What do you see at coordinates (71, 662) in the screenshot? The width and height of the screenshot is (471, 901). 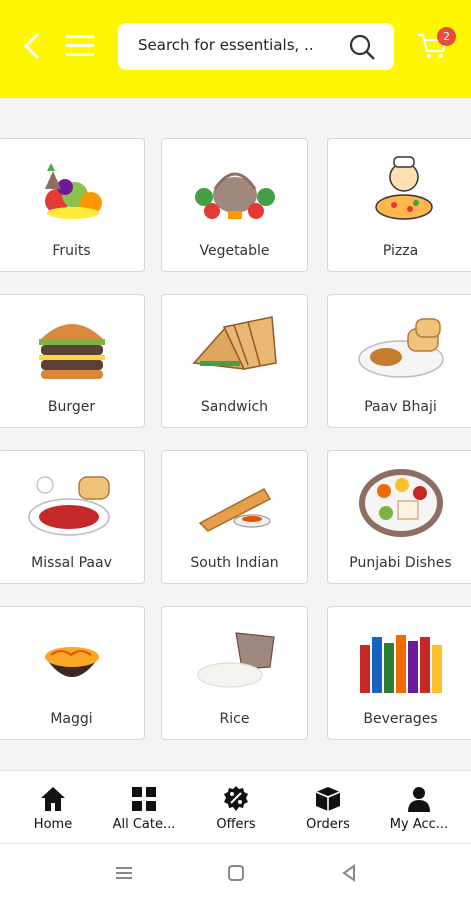 I see `maggi-image` at bounding box center [71, 662].